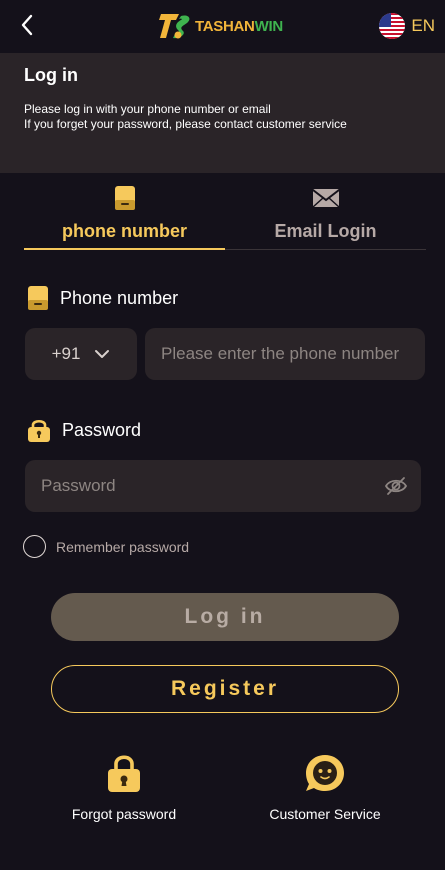 Image resolution: width=445 pixels, height=870 pixels. Describe the element at coordinates (392, 26) in the screenshot. I see `us-flag-icon` at that location.